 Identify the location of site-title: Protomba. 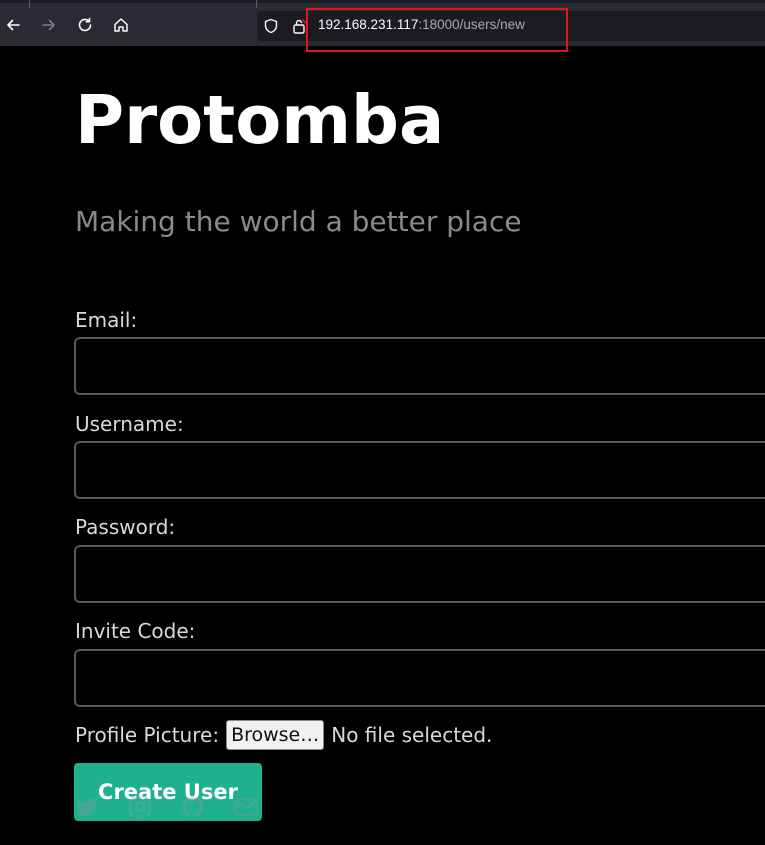
(260, 120).